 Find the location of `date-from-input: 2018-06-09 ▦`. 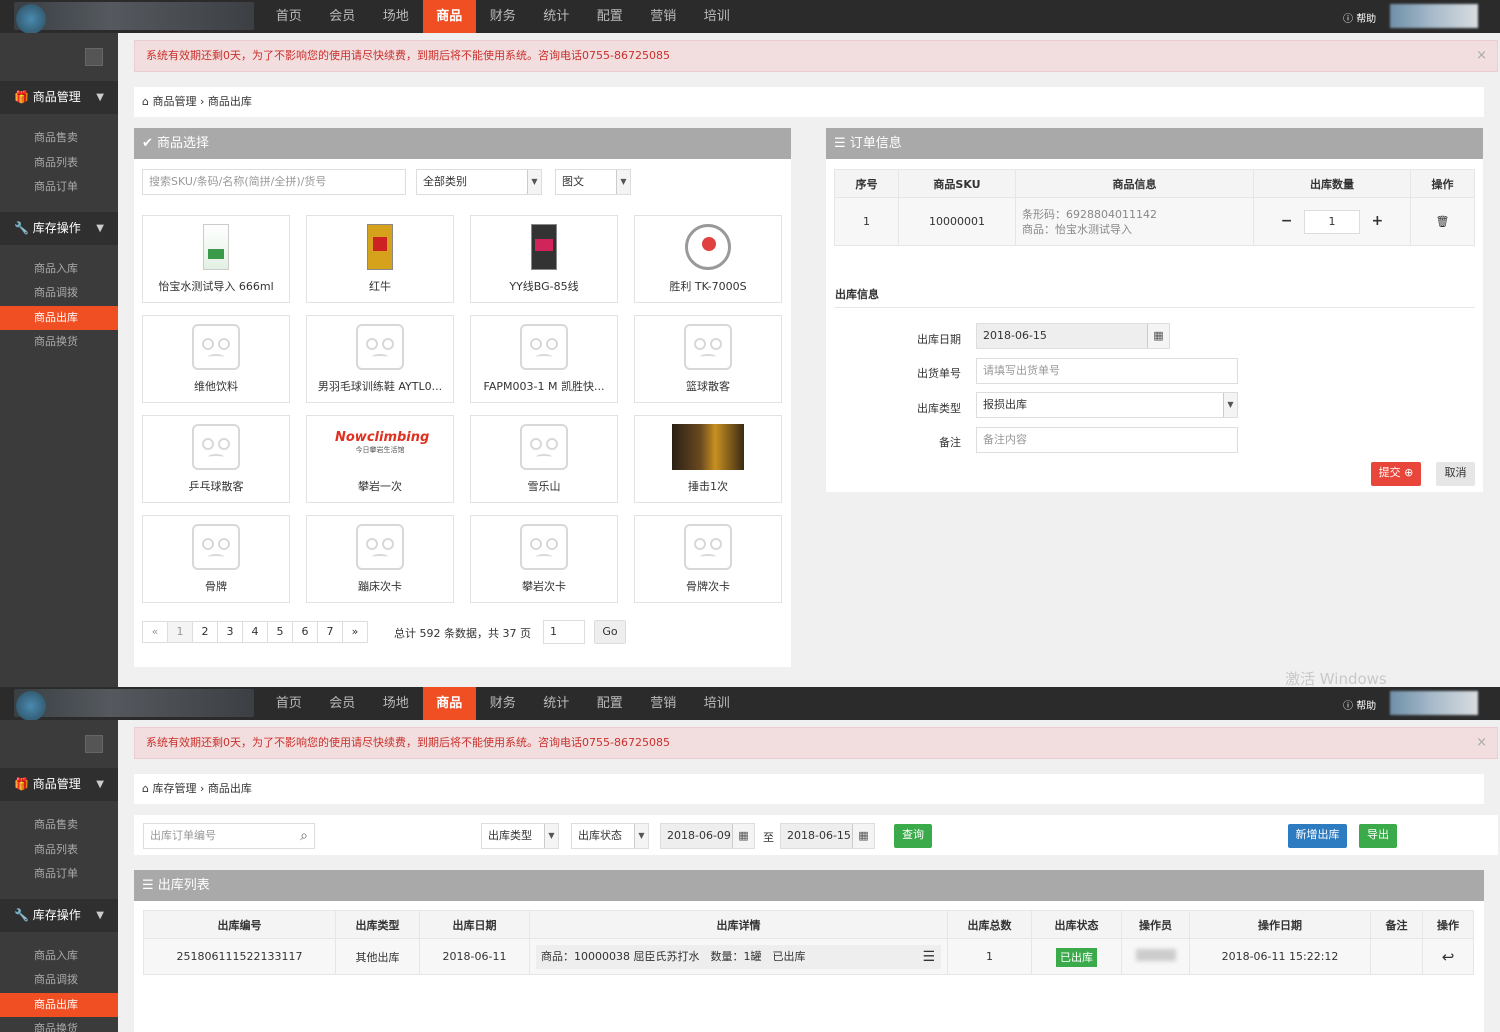

date-from-input: 2018-06-09 ▦ is located at coordinates (707, 836).